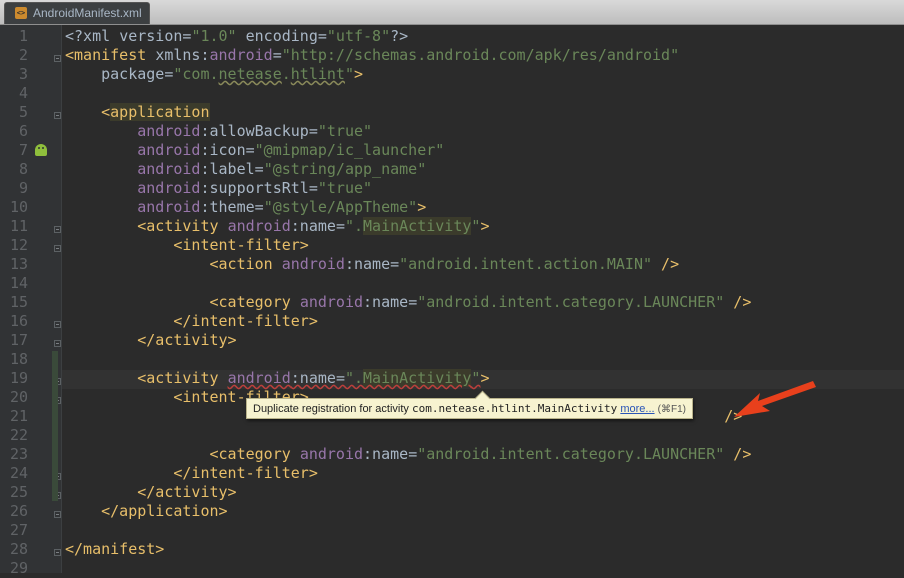  I want to click on line-number: 14, so click(18, 283).